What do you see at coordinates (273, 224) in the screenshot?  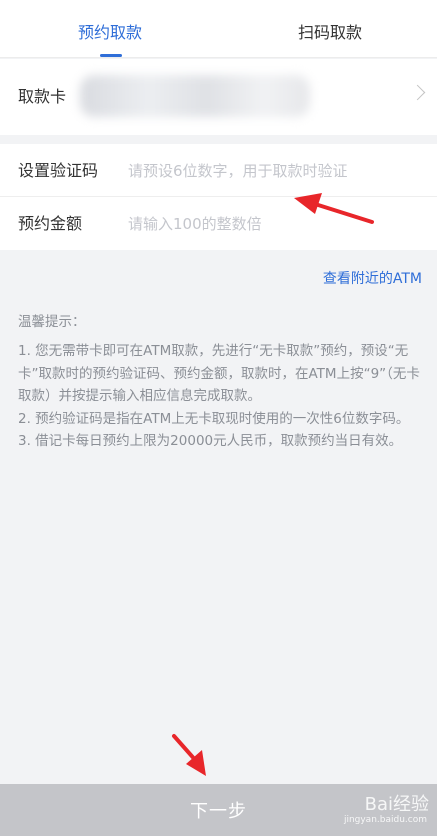 I see `amount-input` at bounding box center [273, 224].